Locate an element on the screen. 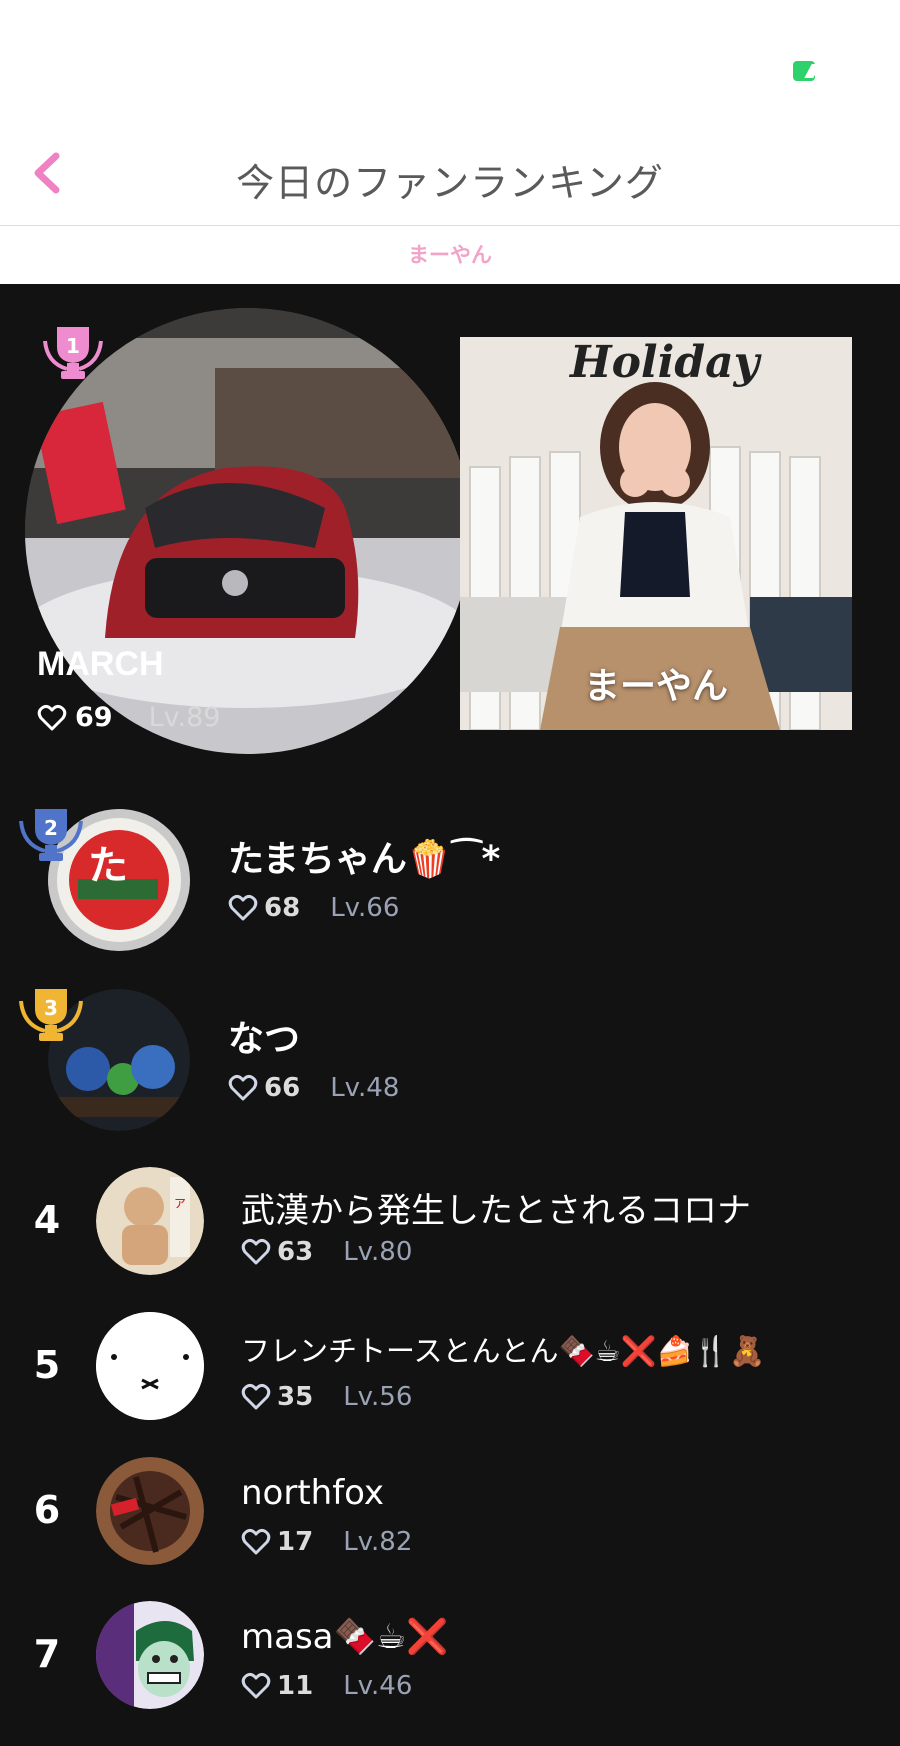  user-name: masa🍫☕❌ is located at coordinates (345, 1637).